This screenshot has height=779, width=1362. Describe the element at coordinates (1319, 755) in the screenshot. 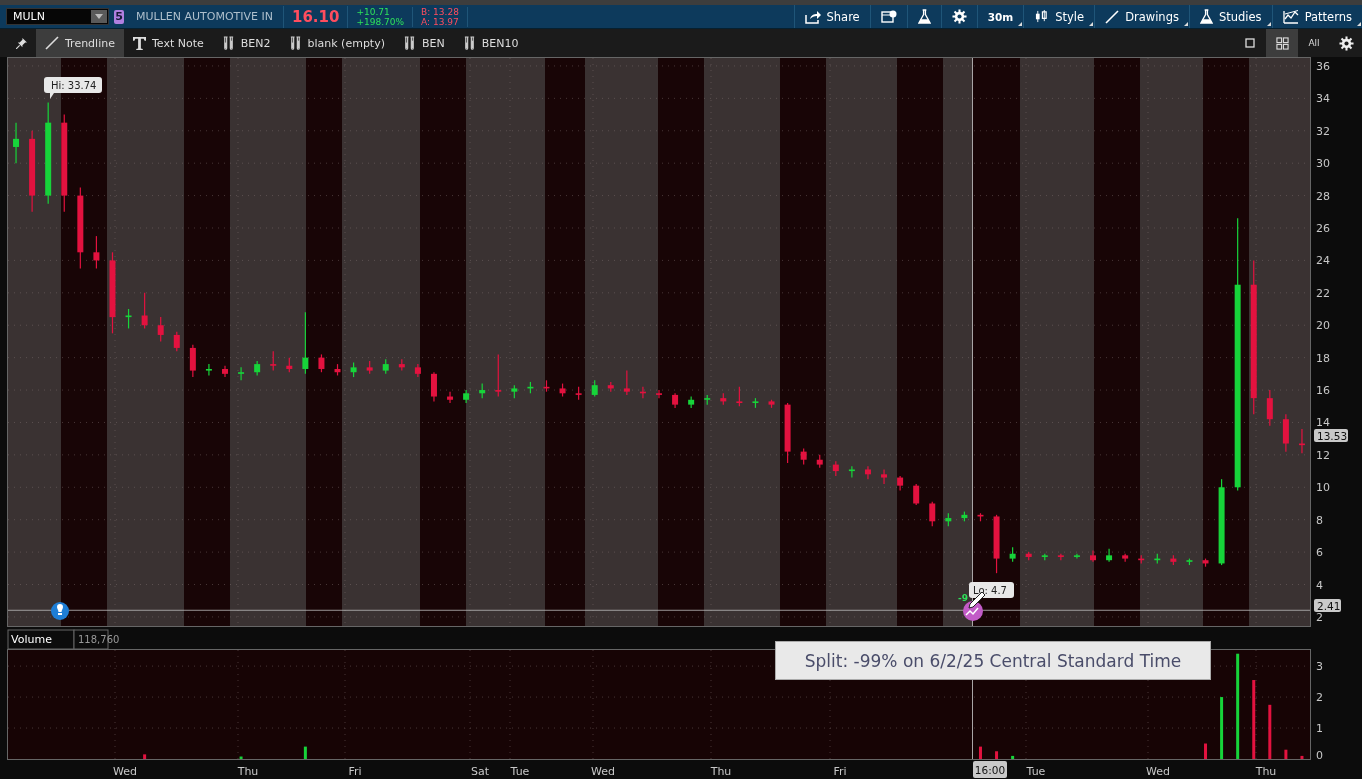

I see `axis-label: 0` at that location.